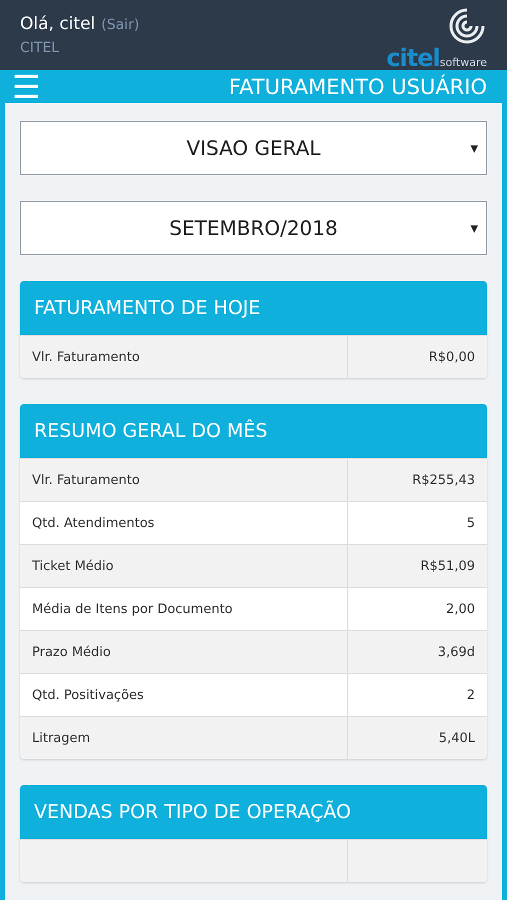  Describe the element at coordinates (463, 62) in the screenshot. I see `logo-suffix: software` at that location.